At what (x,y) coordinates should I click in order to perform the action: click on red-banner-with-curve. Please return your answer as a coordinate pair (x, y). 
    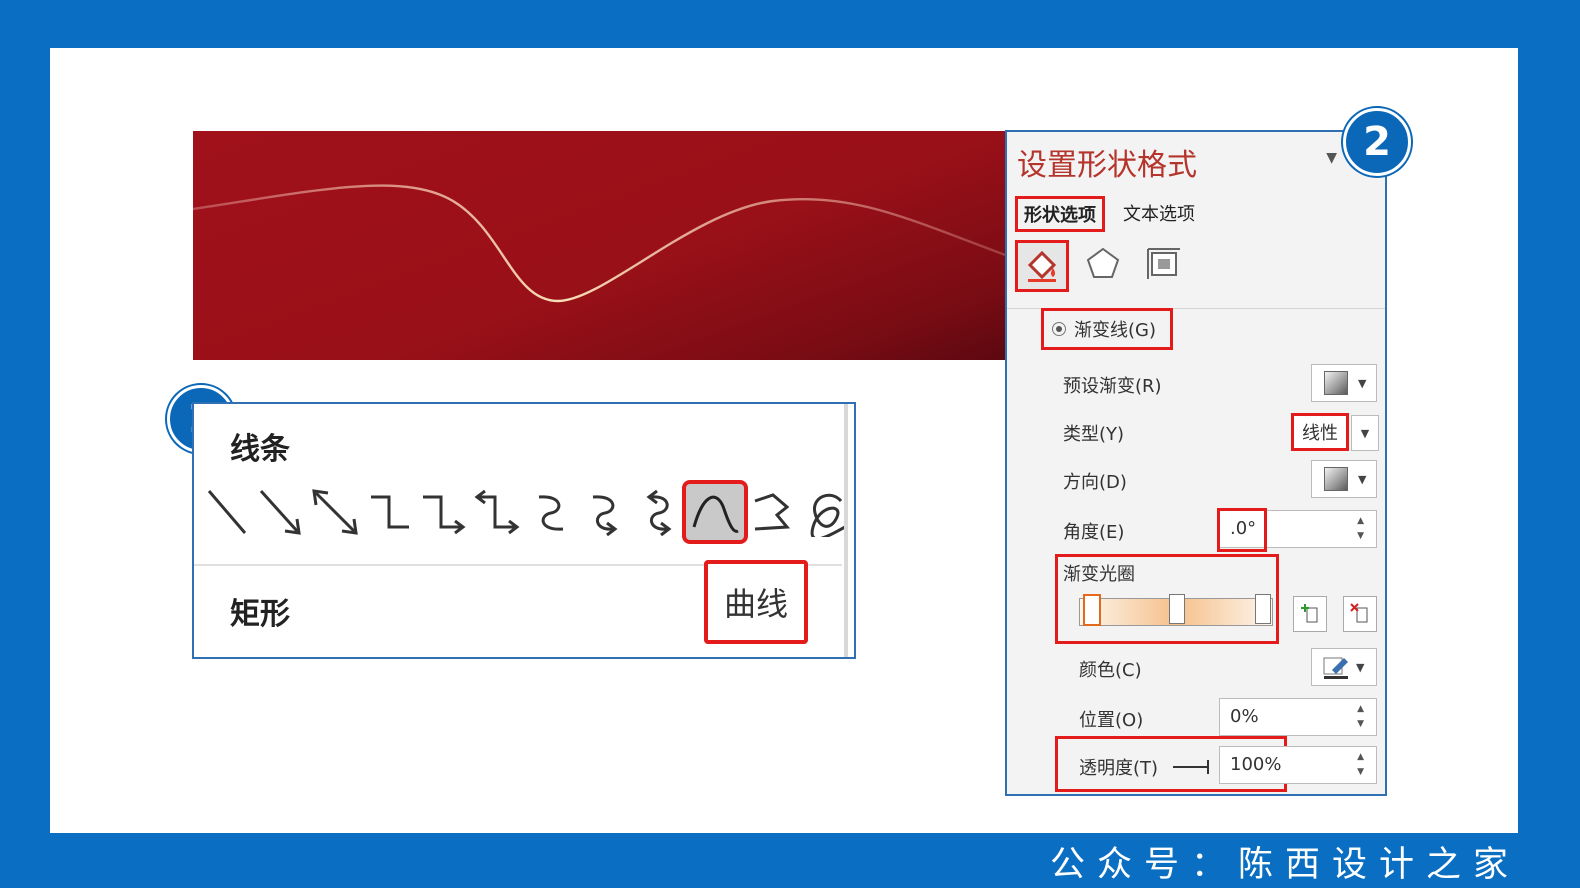
    Looking at the image, I should click on (600, 245).